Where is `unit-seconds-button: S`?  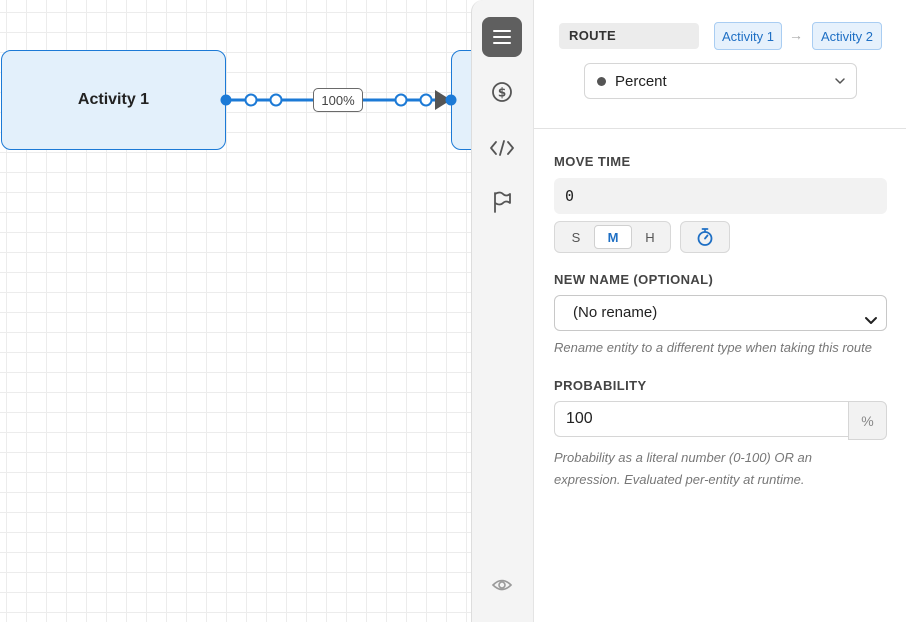
unit-seconds-button: S is located at coordinates (576, 237).